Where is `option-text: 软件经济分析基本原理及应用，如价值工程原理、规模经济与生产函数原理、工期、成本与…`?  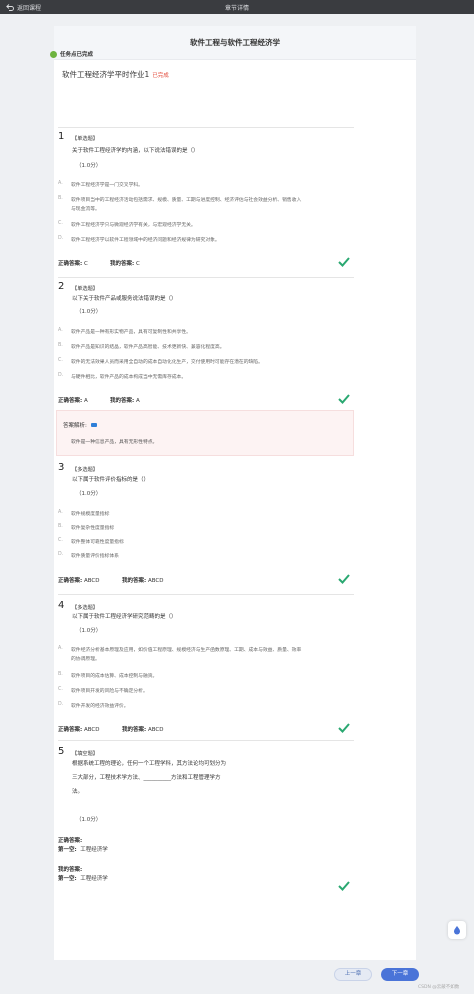 option-text: 软件经济分析基本原理及应用，如价值工程原理、规模经济与生产函数原理、工期、成本与… is located at coordinates (186, 655).